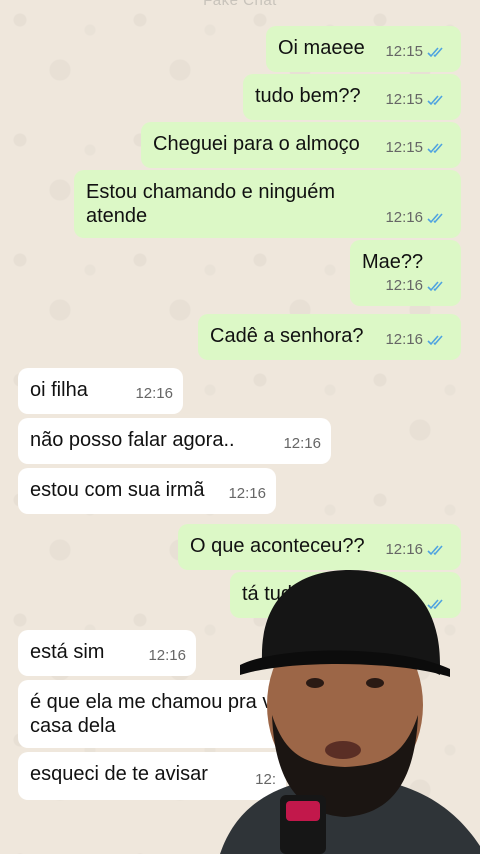 The width and height of the screenshot is (480, 854). I want to click on outgoing-message: Oi maeee 12:15, so click(363, 49).